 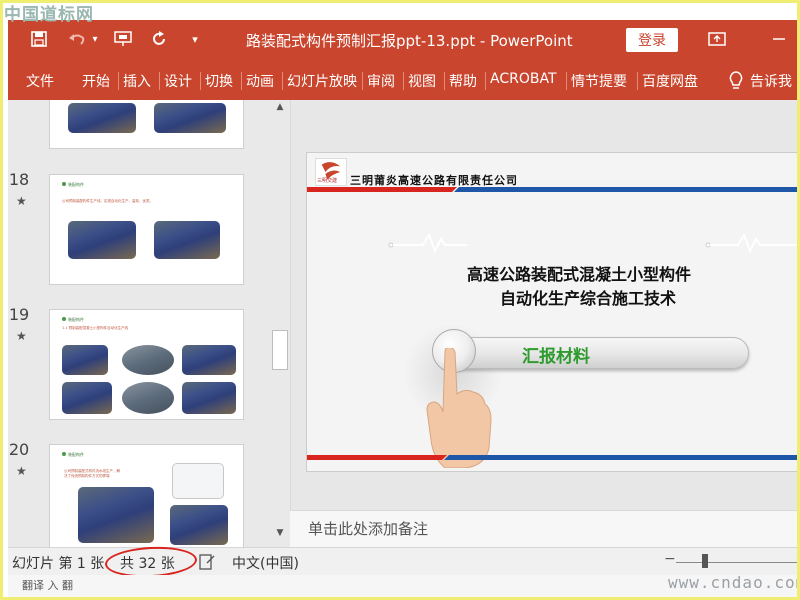 What do you see at coordinates (652, 40) in the screenshot?
I see `login-button: 登录` at bounding box center [652, 40].